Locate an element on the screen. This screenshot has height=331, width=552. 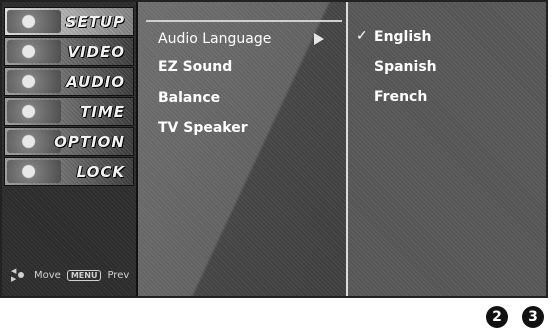
sidebar-item-setup: SETUP is located at coordinates (69, 21).